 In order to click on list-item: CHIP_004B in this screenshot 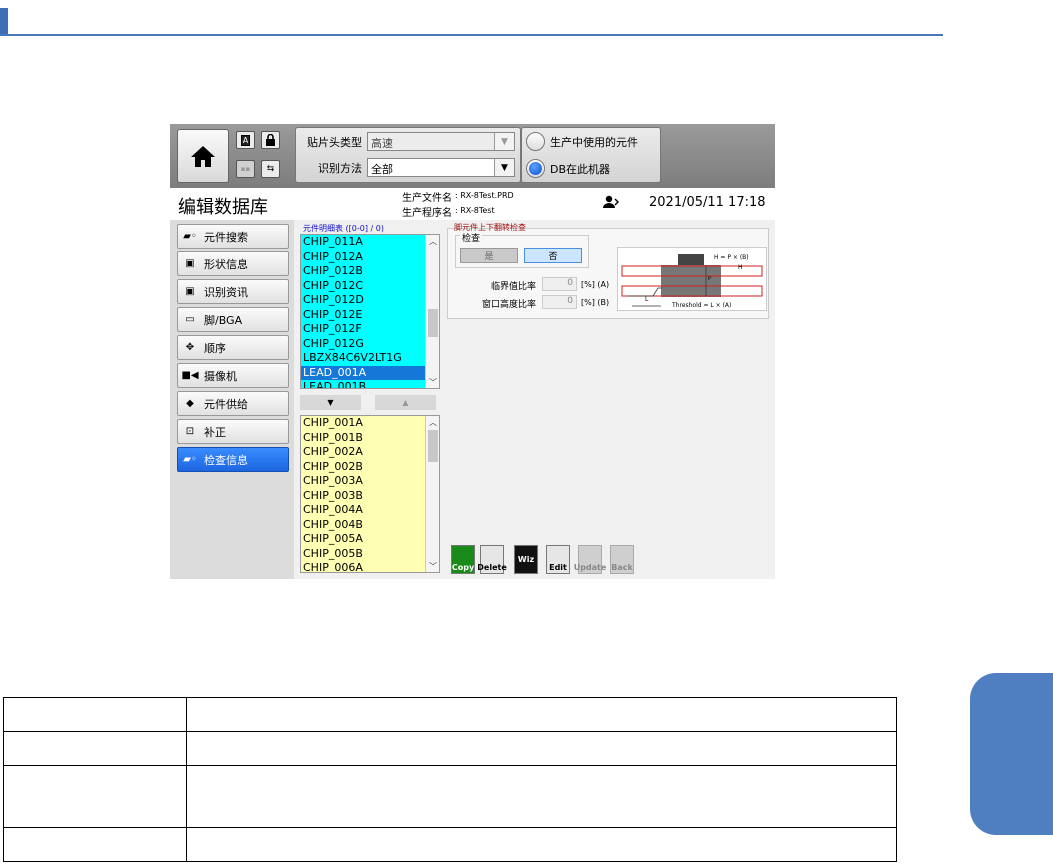, I will do `click(370, 525)`.